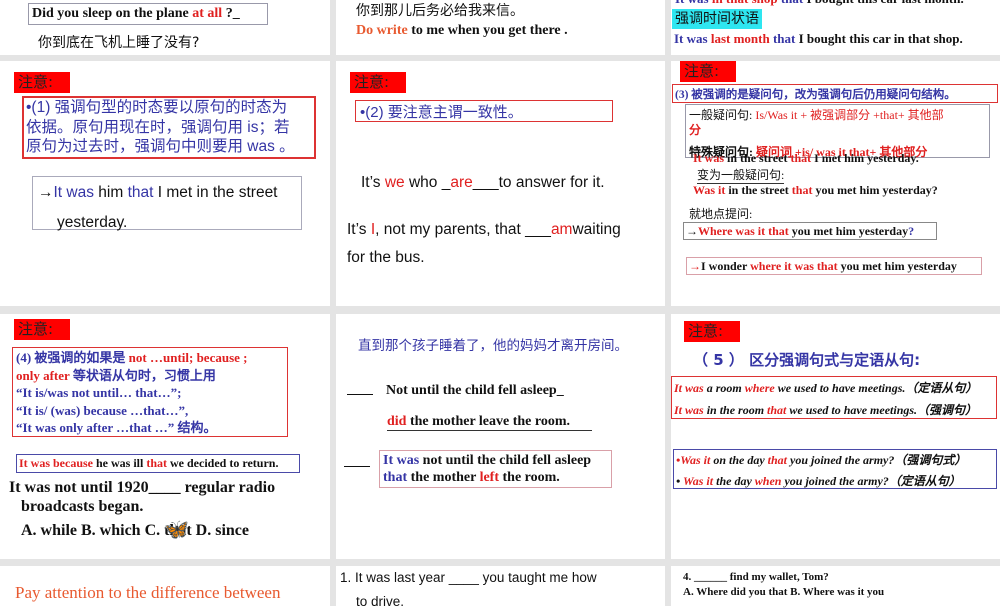 The width and height of the screenshot is (1000, 606). I want to click on chinese-translation: 你到那儿后务必给我来信。, so click(440, 10).